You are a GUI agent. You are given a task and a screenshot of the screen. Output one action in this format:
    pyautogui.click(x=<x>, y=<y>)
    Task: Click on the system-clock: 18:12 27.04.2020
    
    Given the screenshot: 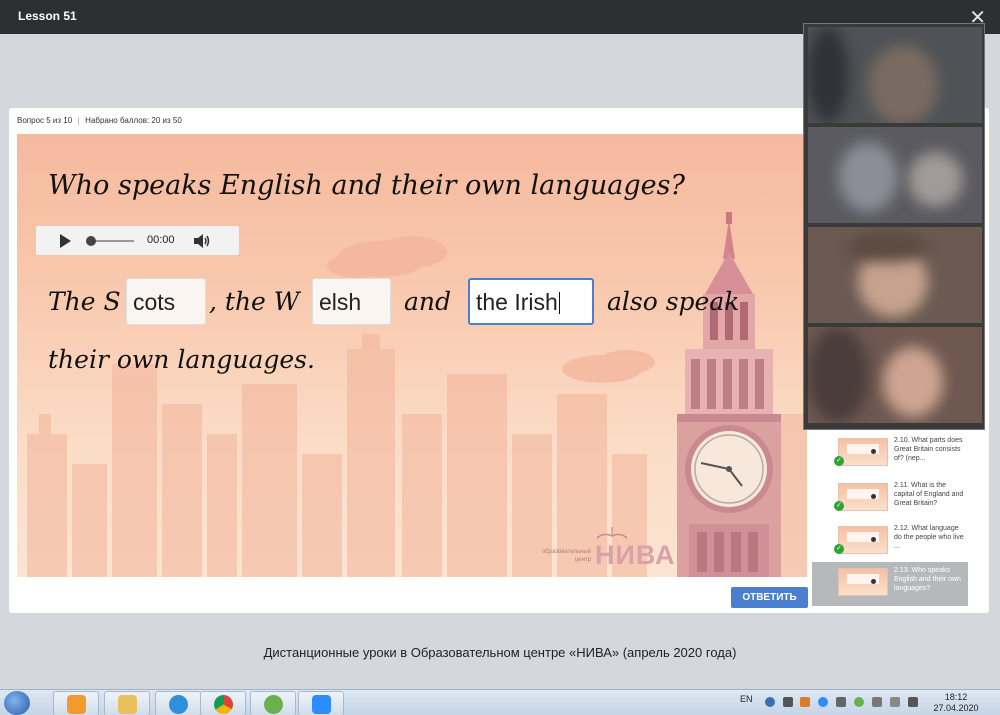 What is the action you would take?
    pyautogui.click(x=956, y=703)
    